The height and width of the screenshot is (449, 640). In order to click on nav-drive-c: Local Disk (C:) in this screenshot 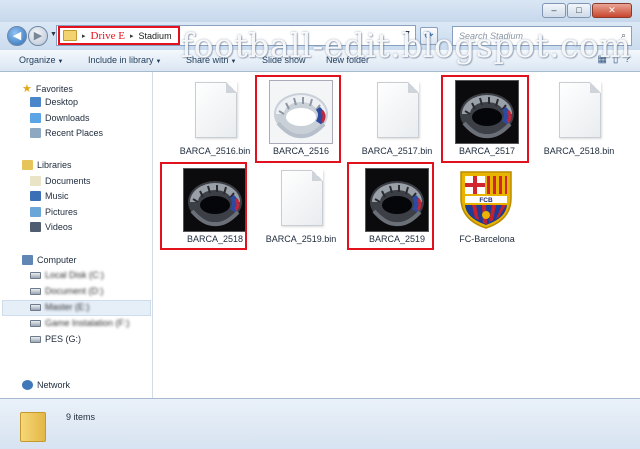, I will do `click(67, 275)`.